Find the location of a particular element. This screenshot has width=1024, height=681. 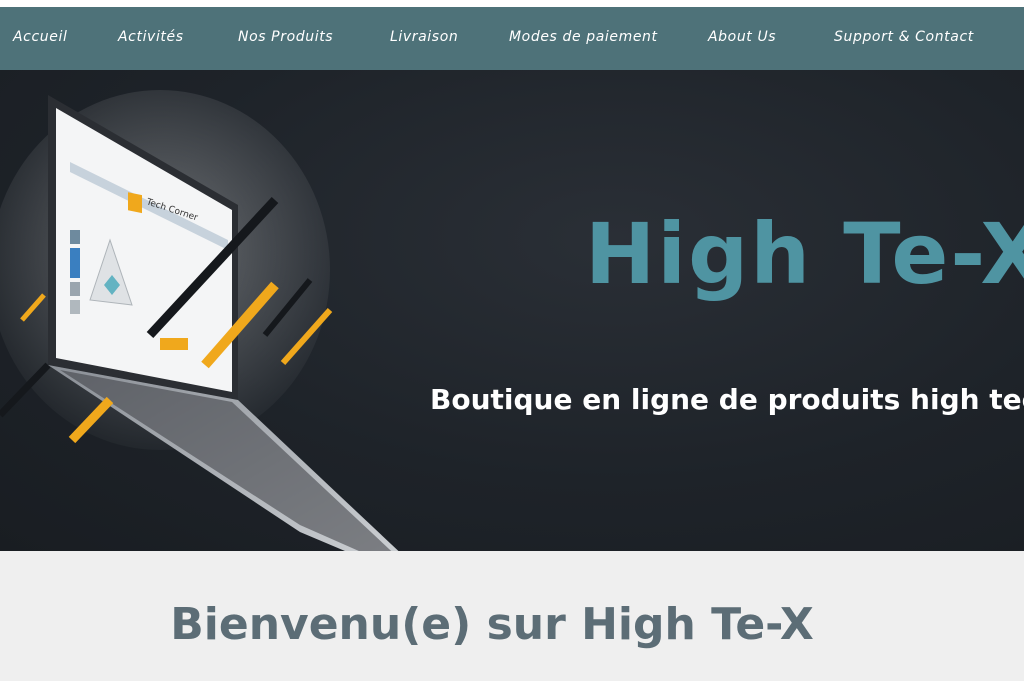

hero-subtitle: Boutique en ligne de produits high tech is located at coordinates (727, 399).